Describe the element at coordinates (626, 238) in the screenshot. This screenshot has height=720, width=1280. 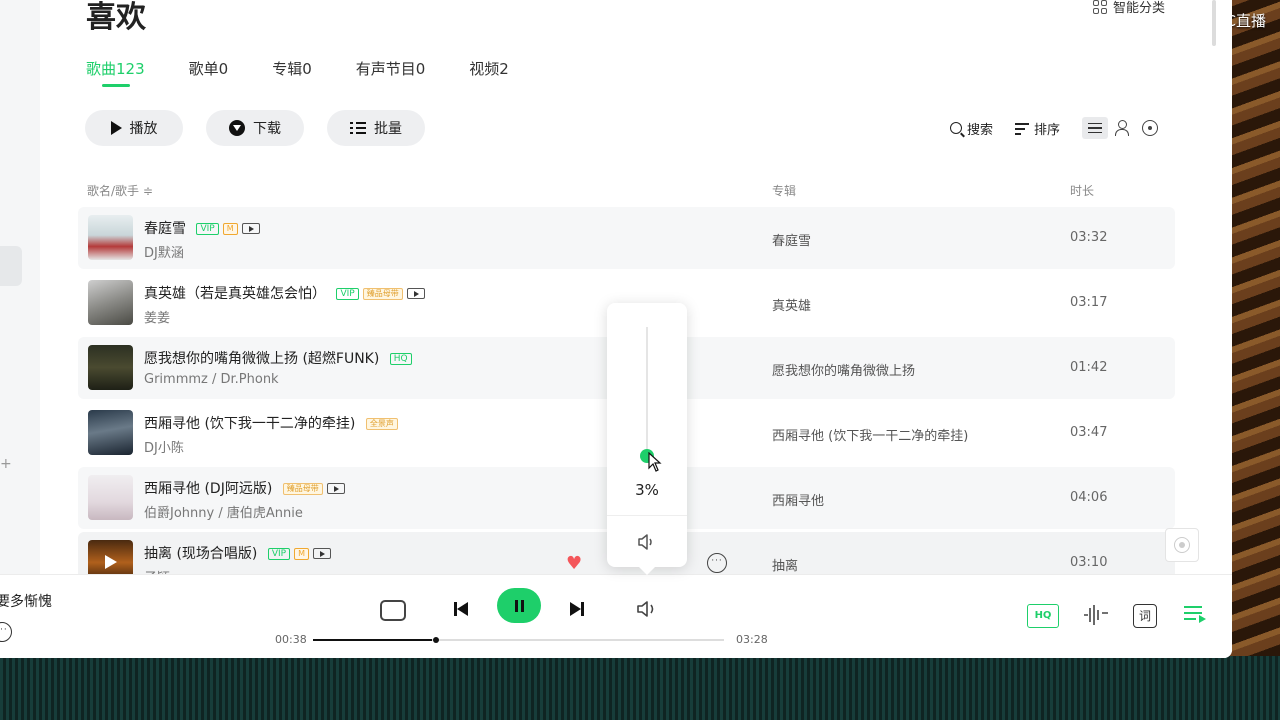
I see `song-row: 春庭雪 VIP M DJ默涵 春庭雪 03:32` at that location.